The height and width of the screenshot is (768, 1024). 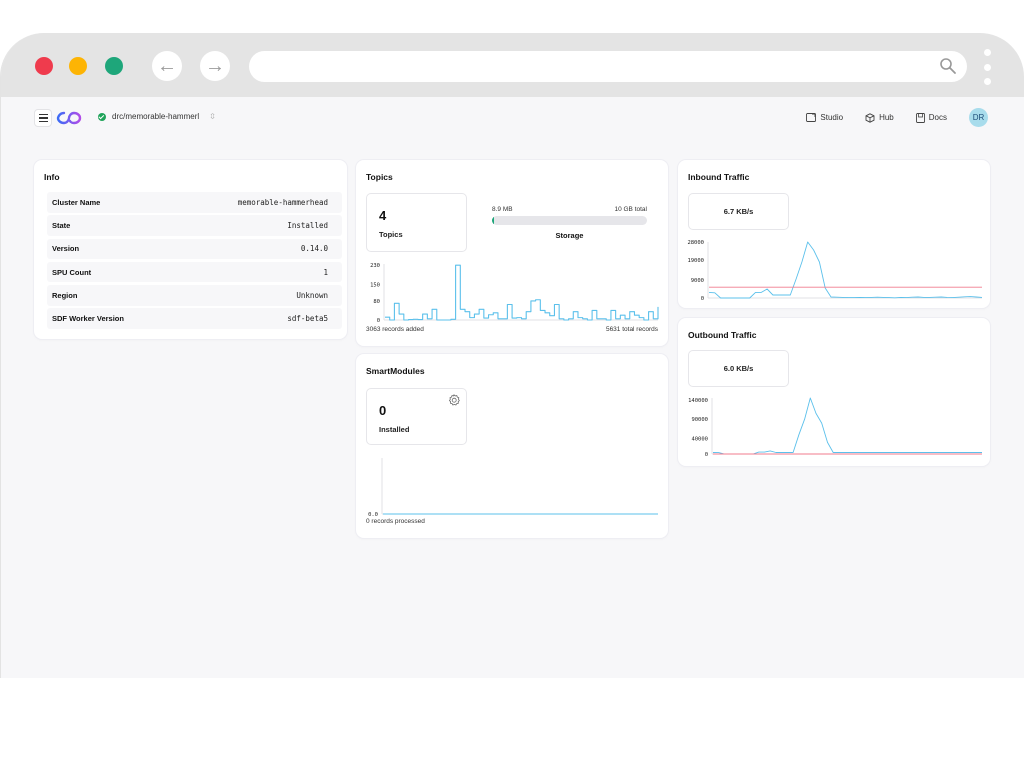 I want to click on back-button: ←, so click(x=167, y=66).